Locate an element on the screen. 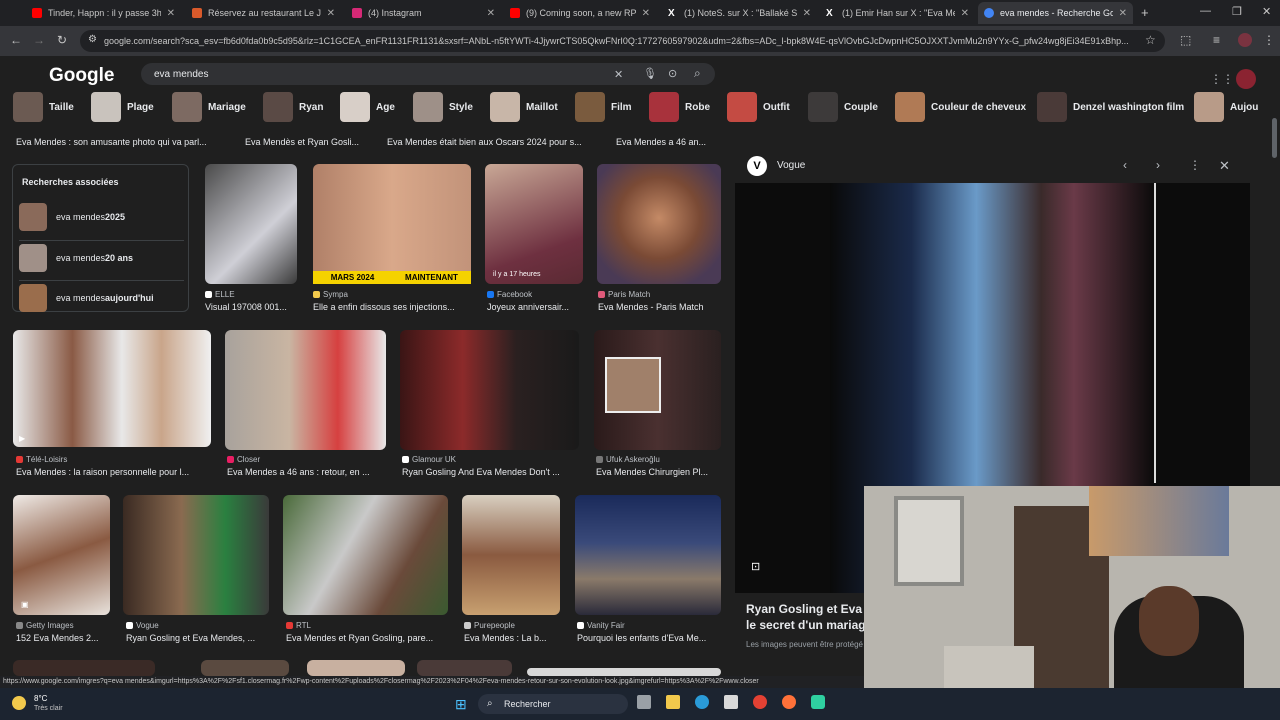 The width and height of the screenshot is (1280, 720). store-icon is located at coordinates (731, 702).